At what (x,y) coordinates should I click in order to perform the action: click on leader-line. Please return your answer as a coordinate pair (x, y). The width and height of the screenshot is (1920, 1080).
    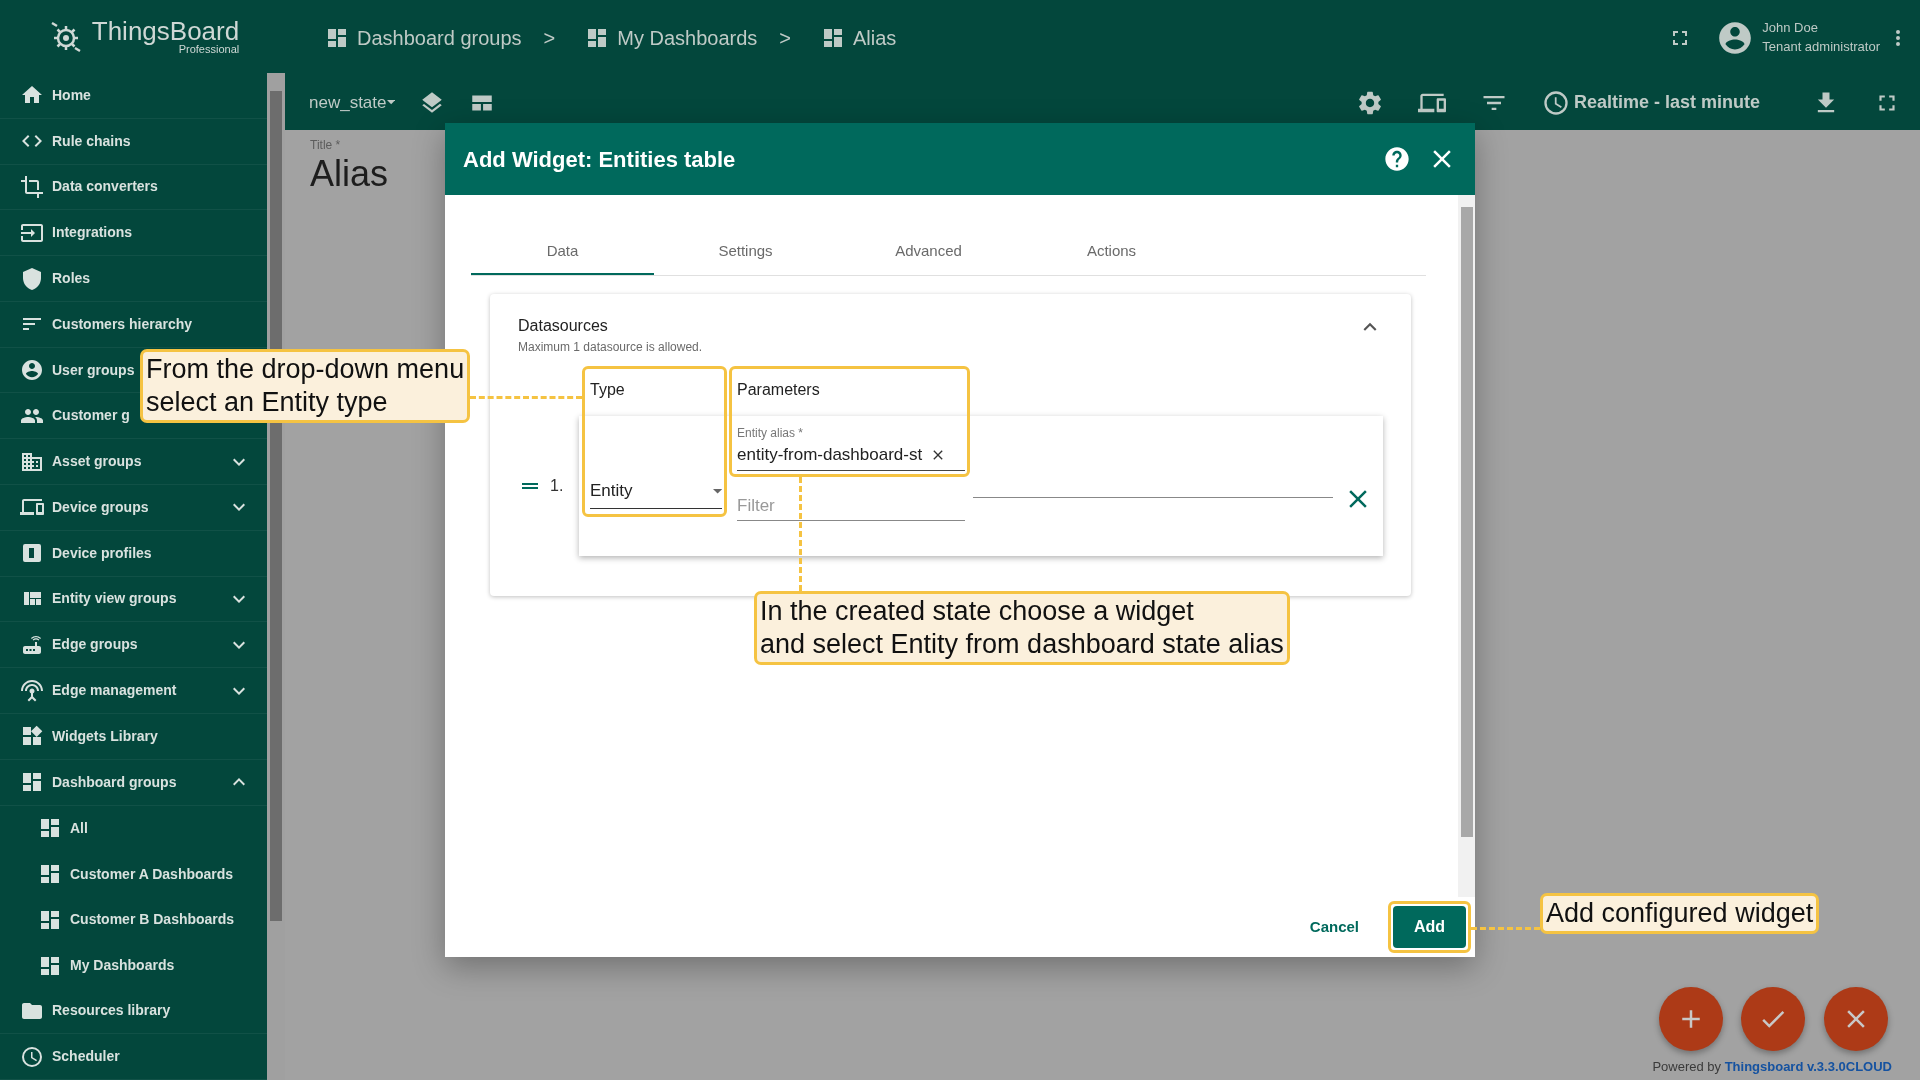
    Looking at the image, I should click on (1505, 928).